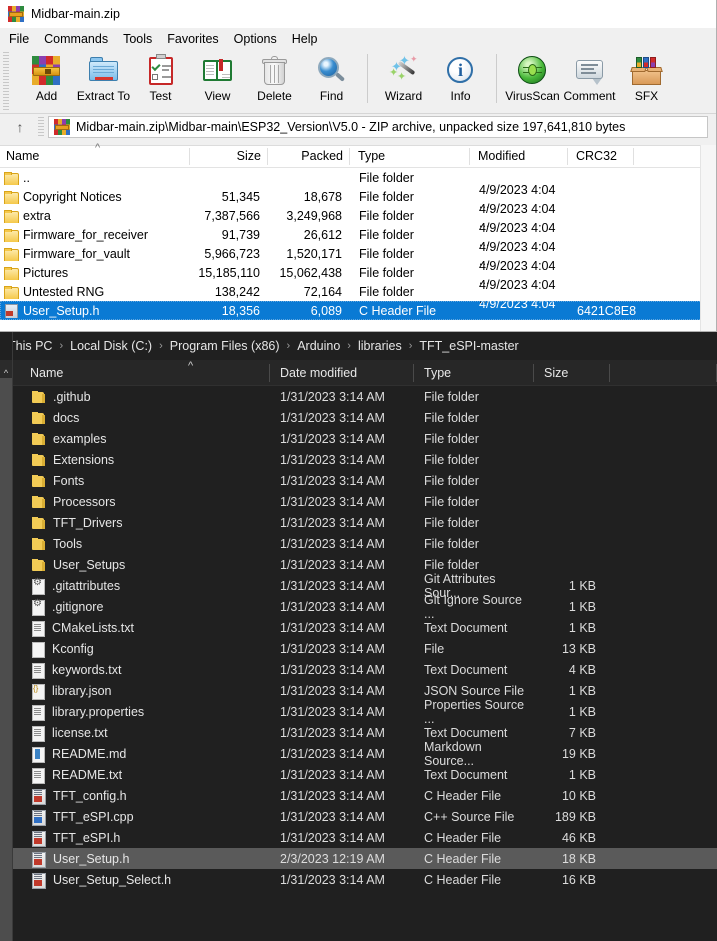 Image resolution: width=717 pixels, height=941 pixels. What do you see at coordinates (572, 373) in the screenshot?
I see `explorer-column-header-size: Size` at bounding box center [572, 373].